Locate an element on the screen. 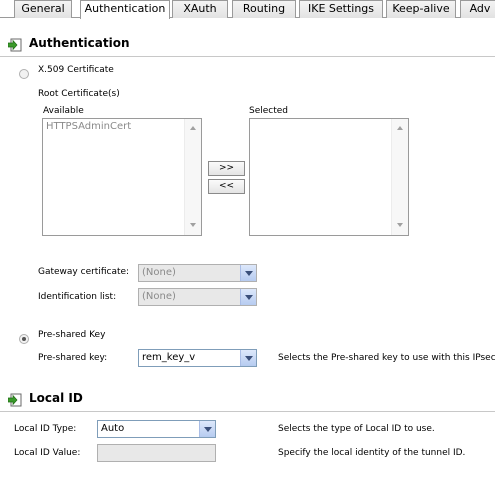  selected-certificates-list is located at coordinates (329, 177).